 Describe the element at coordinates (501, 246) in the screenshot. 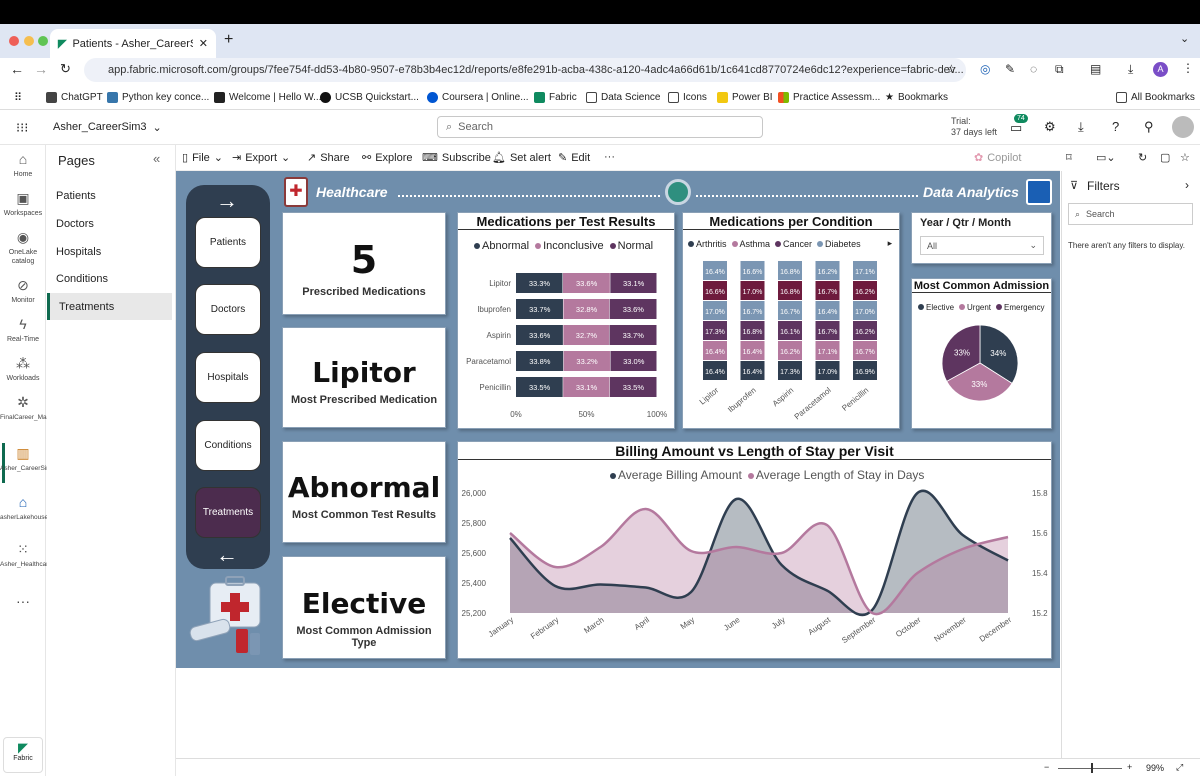

I see `legend-item: Abnormal` at that location.